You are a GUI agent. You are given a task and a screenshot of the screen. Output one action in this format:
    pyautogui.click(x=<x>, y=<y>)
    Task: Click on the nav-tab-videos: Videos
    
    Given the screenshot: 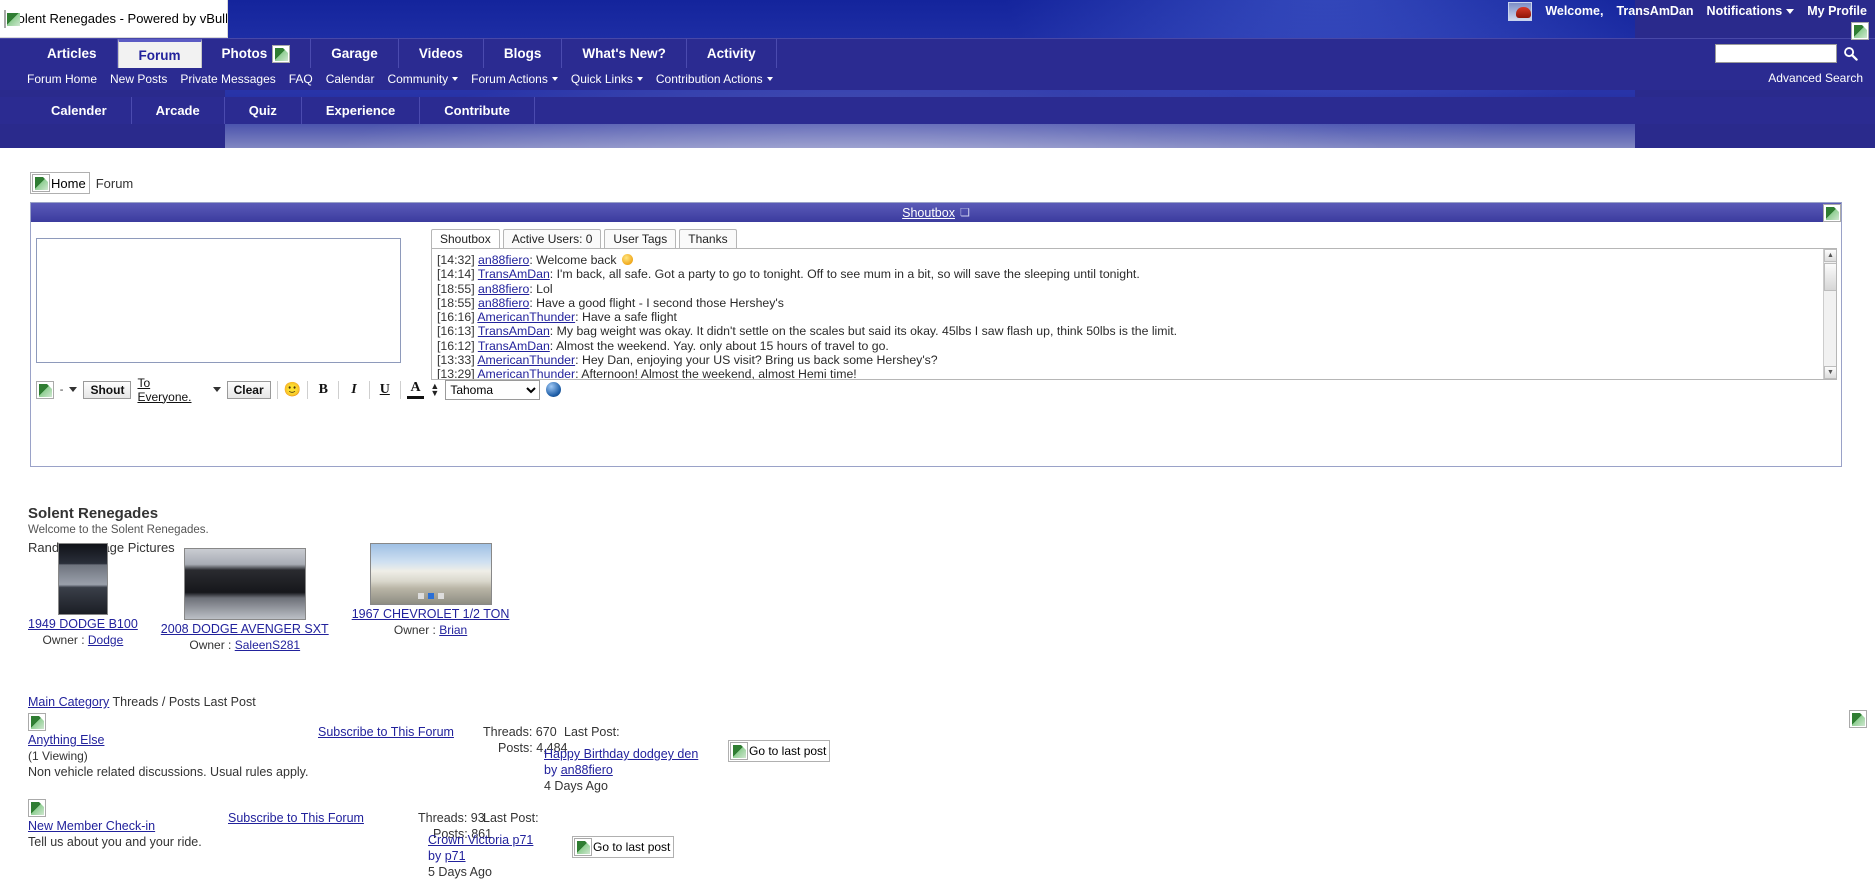 What is the action you would take?
    pyautogui.click(x=441, y=54)
    